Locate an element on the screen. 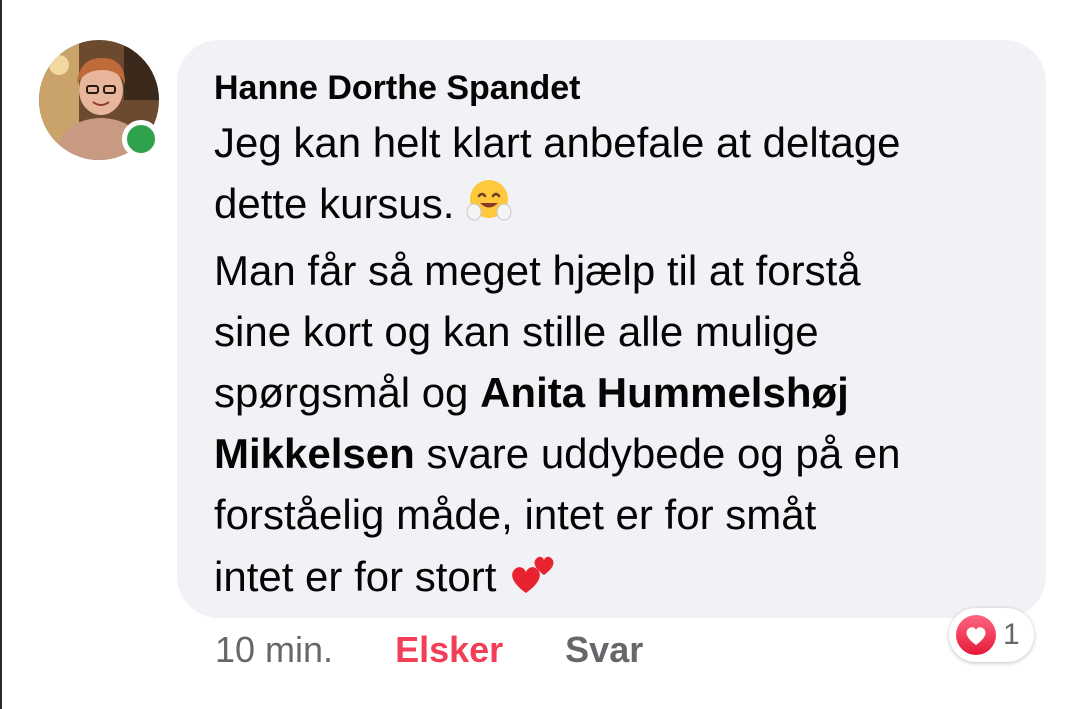 The width and height of the screenshot is (1080, 709). comment-actions: 10 min. Elsker Svar is located at coordinates (429, 650).